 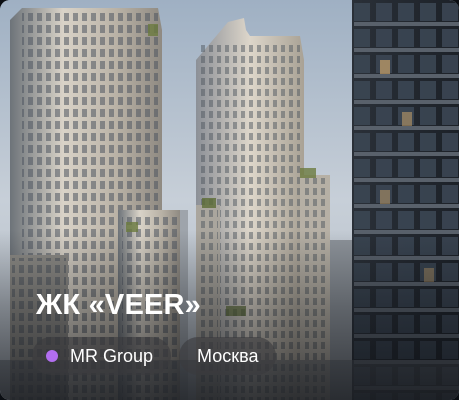 I want to click on city-chip: Москва, so click(x=228, y=356).